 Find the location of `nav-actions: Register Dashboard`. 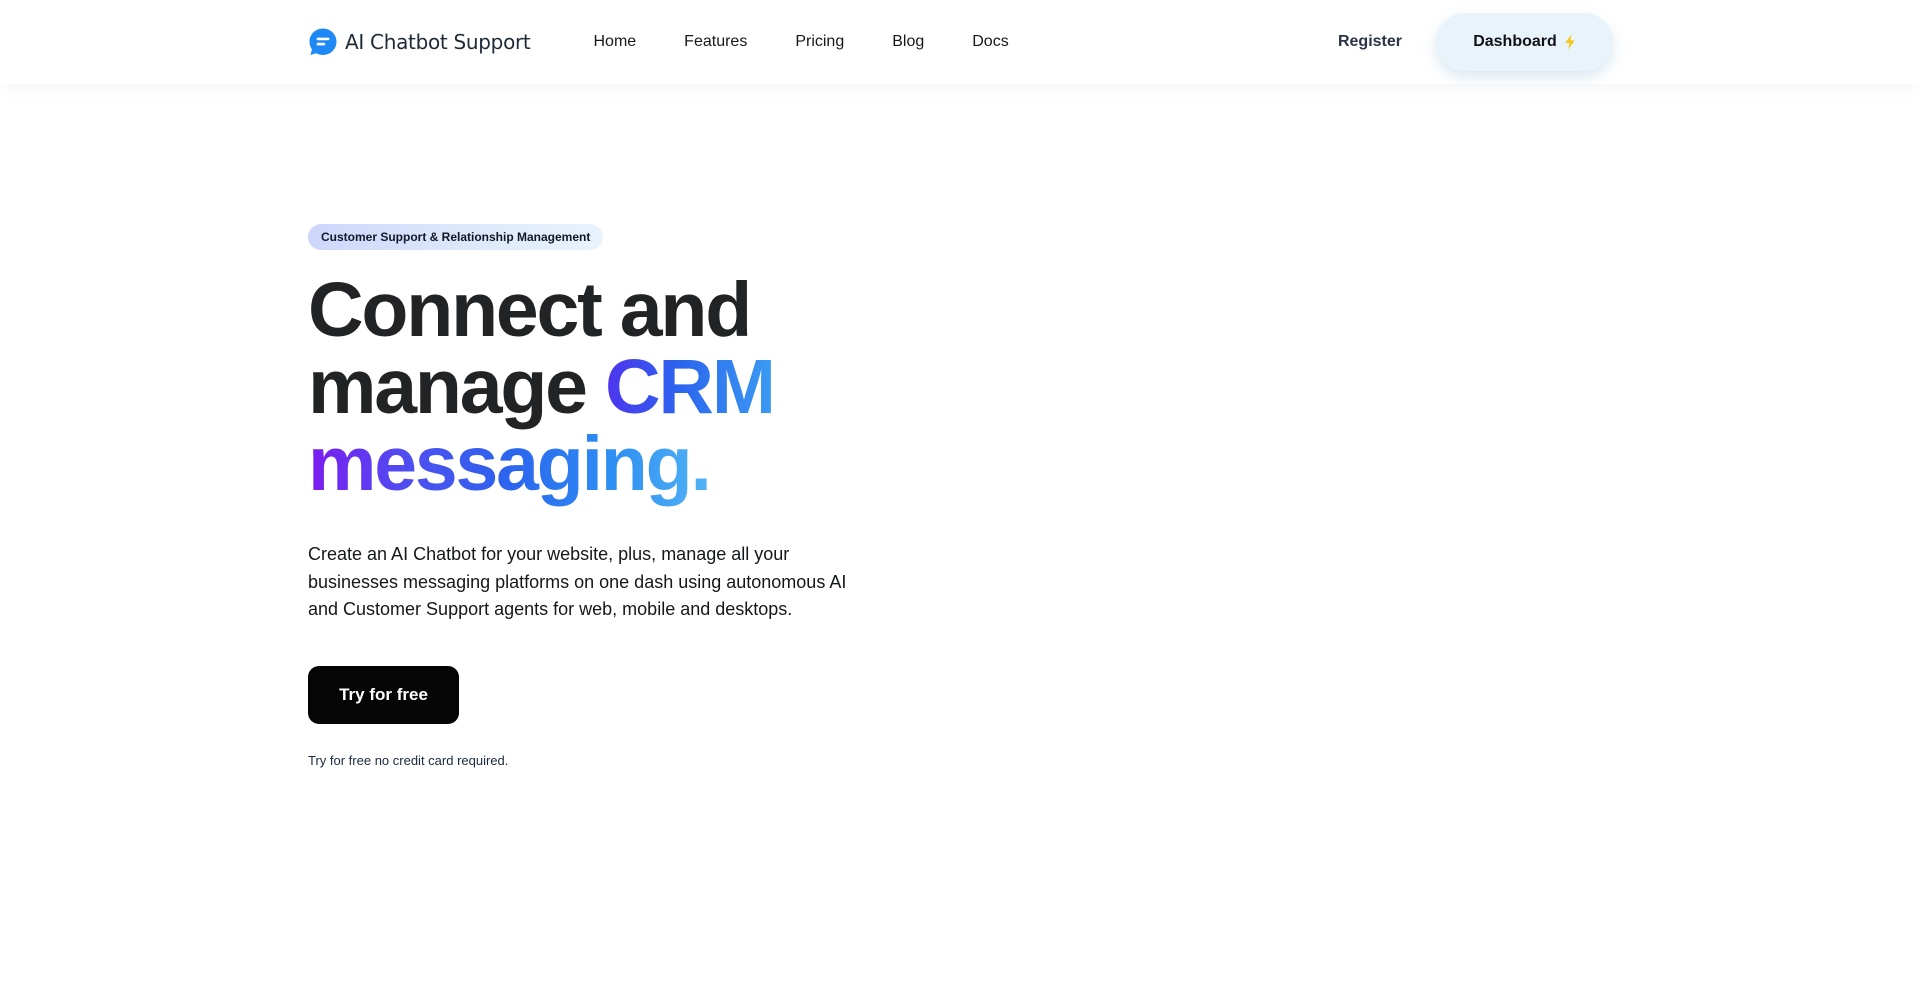

nav-actions: Register Dashboard is located at coordinates (1475, 42).